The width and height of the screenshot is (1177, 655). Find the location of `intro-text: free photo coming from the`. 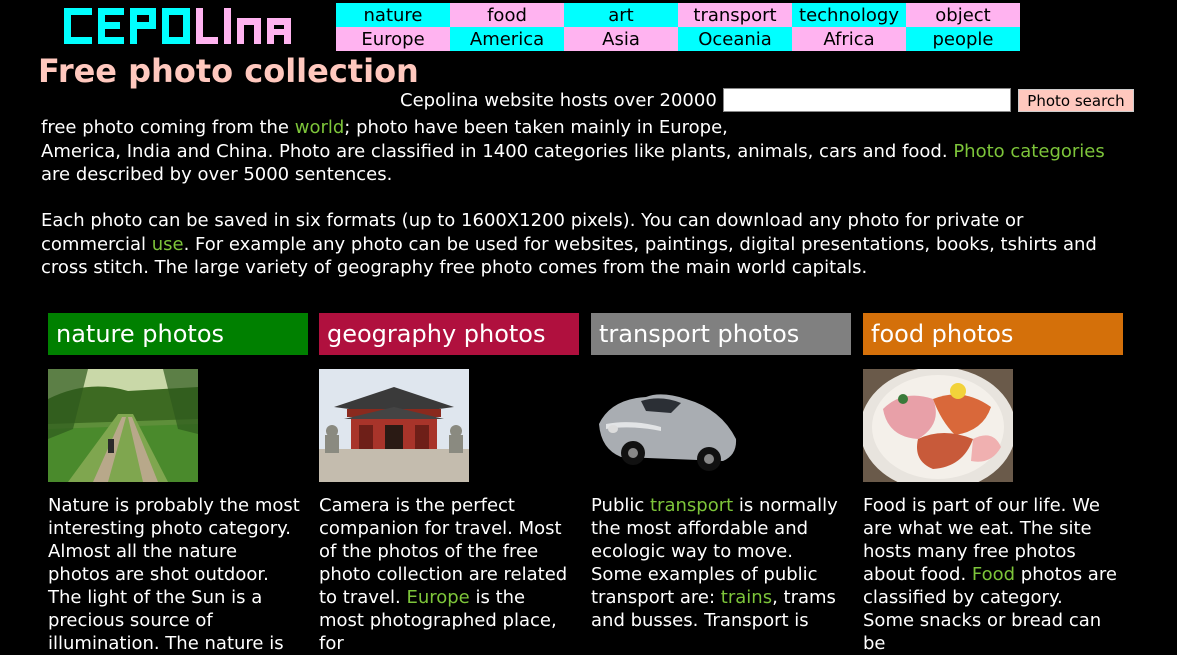

intro-text: free photo coming from the is located at coordinates (168, 127).